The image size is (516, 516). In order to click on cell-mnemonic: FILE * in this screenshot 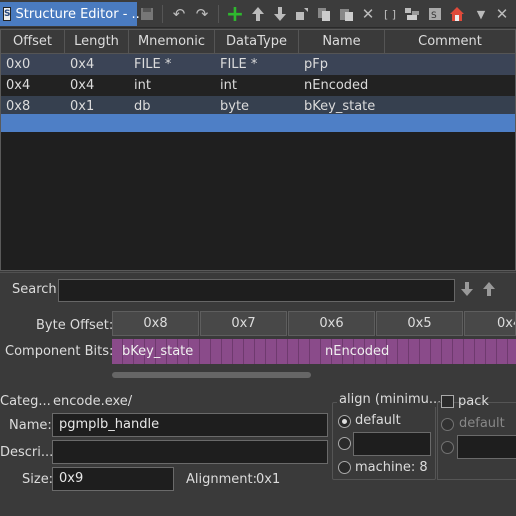, I will do `click(153, 64)`.